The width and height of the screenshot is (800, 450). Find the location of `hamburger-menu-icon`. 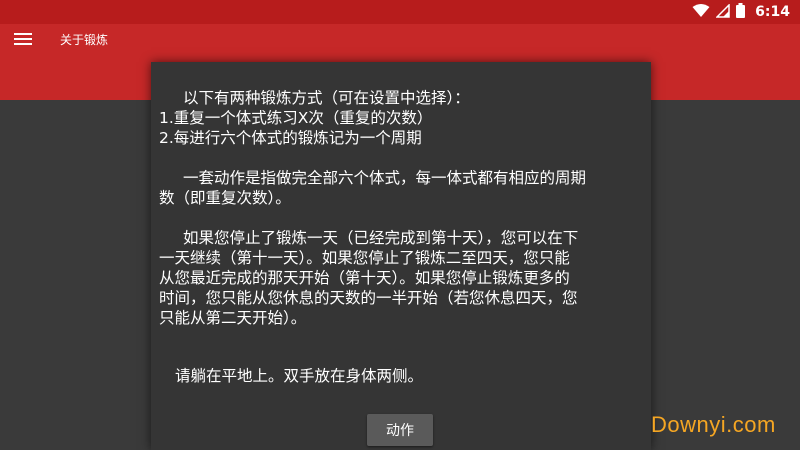

hamburger-menu-icon is located at coordinates (23, 40).